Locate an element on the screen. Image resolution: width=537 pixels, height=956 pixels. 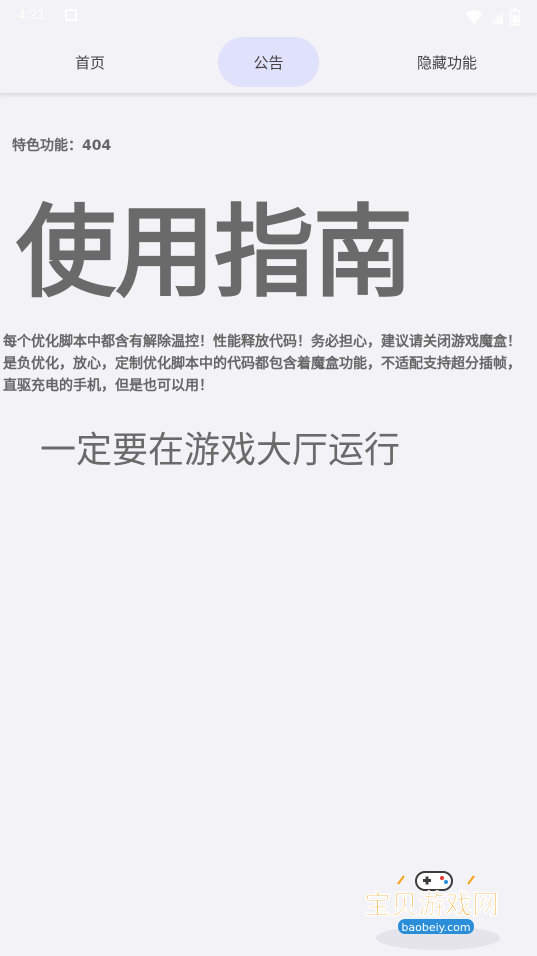
wifi-icon is located at coordinates (474, 16).